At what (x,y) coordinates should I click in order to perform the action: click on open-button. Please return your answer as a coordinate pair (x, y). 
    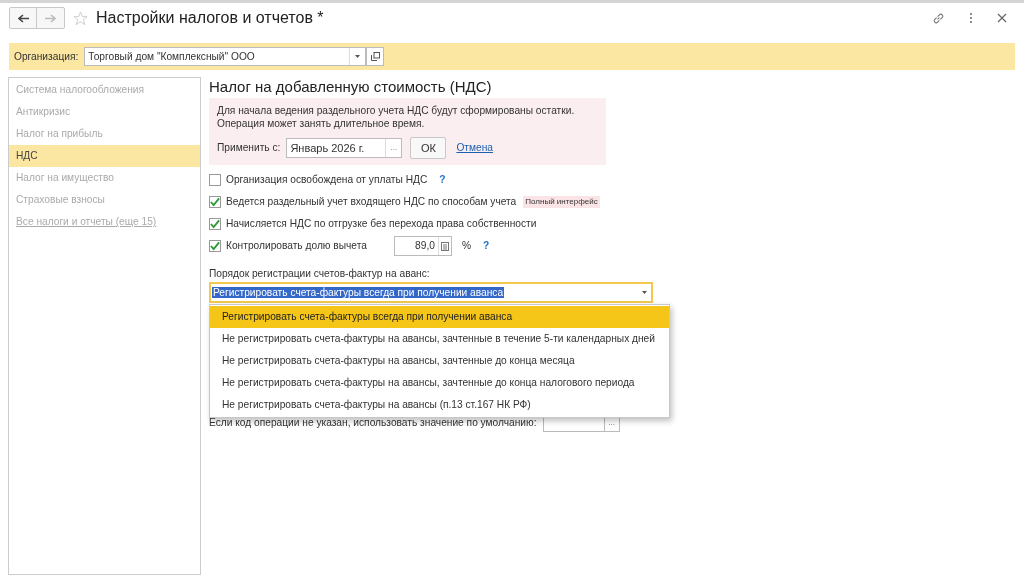
    Looking at the image, I should click on (375, 56).